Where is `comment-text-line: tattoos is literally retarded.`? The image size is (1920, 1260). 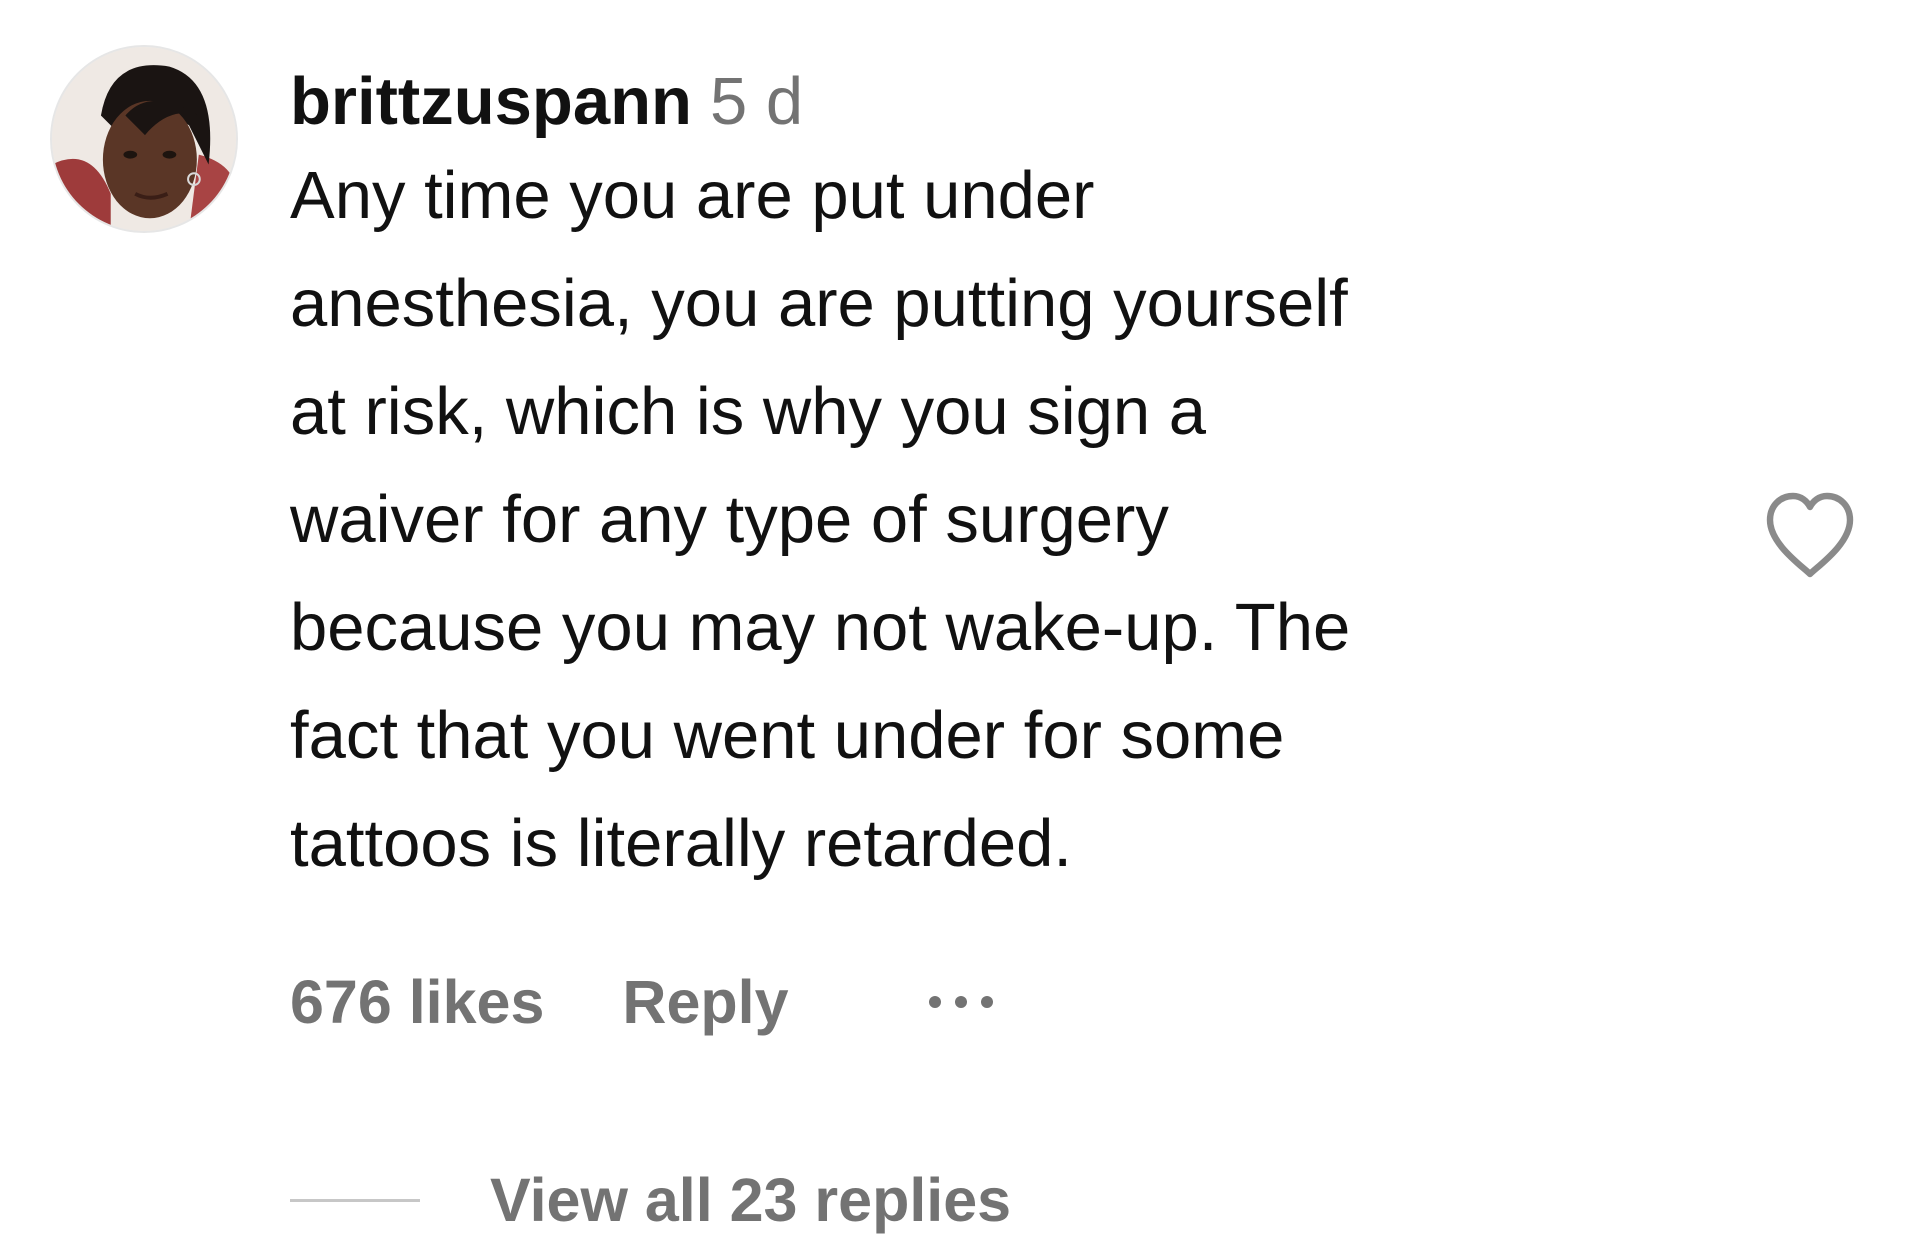 comment-text-line: tattoos is literally retarded. is located at coordinates (681, 843).